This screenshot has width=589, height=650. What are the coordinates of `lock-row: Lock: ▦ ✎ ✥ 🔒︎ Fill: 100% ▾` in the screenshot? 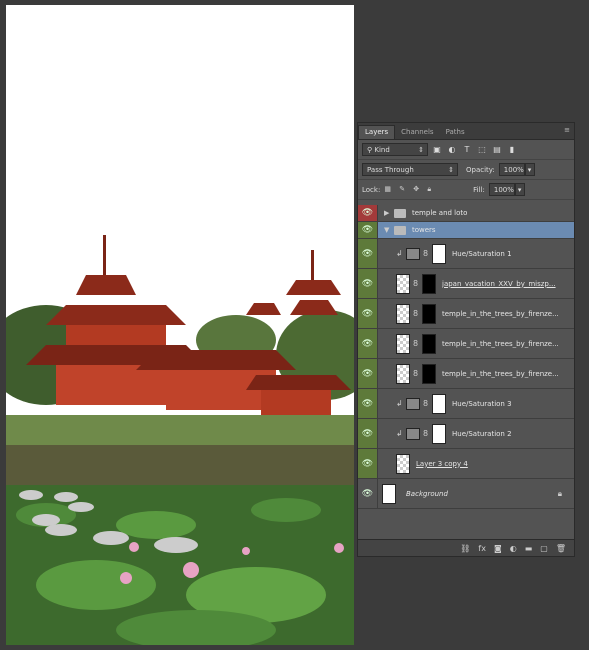 It's located at (466, 190).